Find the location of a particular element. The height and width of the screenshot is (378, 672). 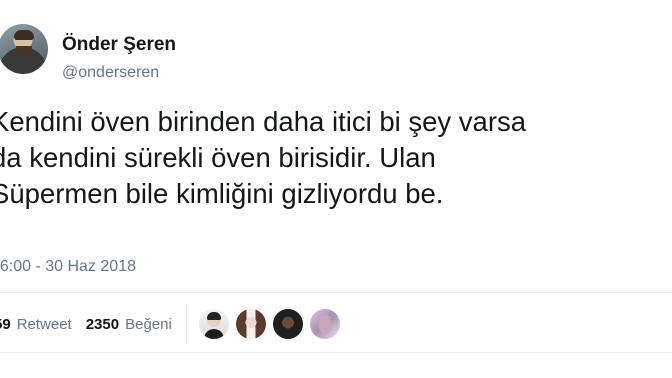

retweet-count: 59 is located at coordinates (5, 324).